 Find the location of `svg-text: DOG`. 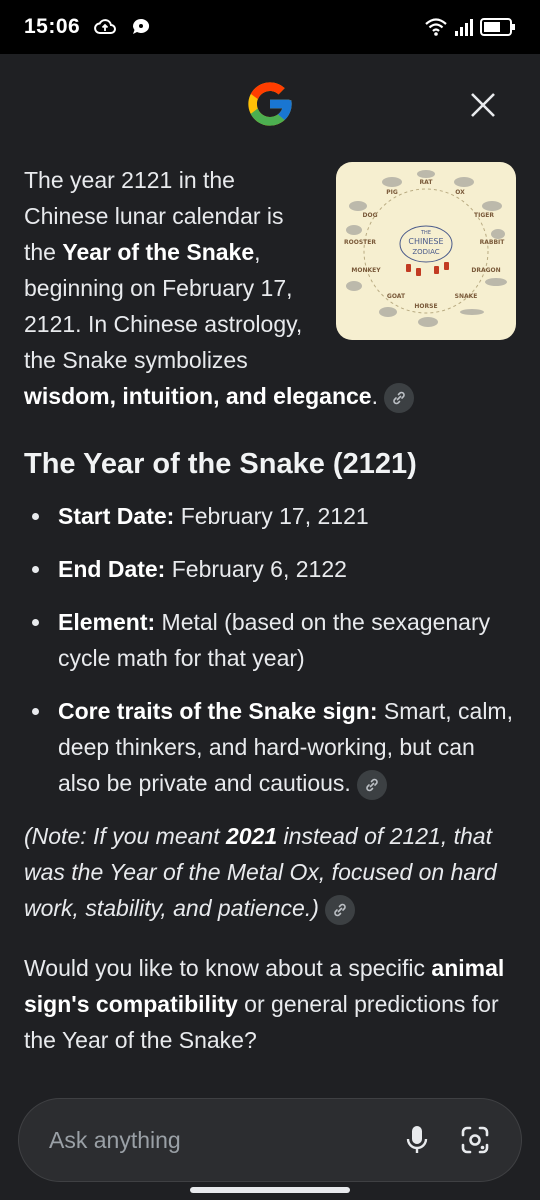

svg-text: DOG is located at coordinates (369, 215).